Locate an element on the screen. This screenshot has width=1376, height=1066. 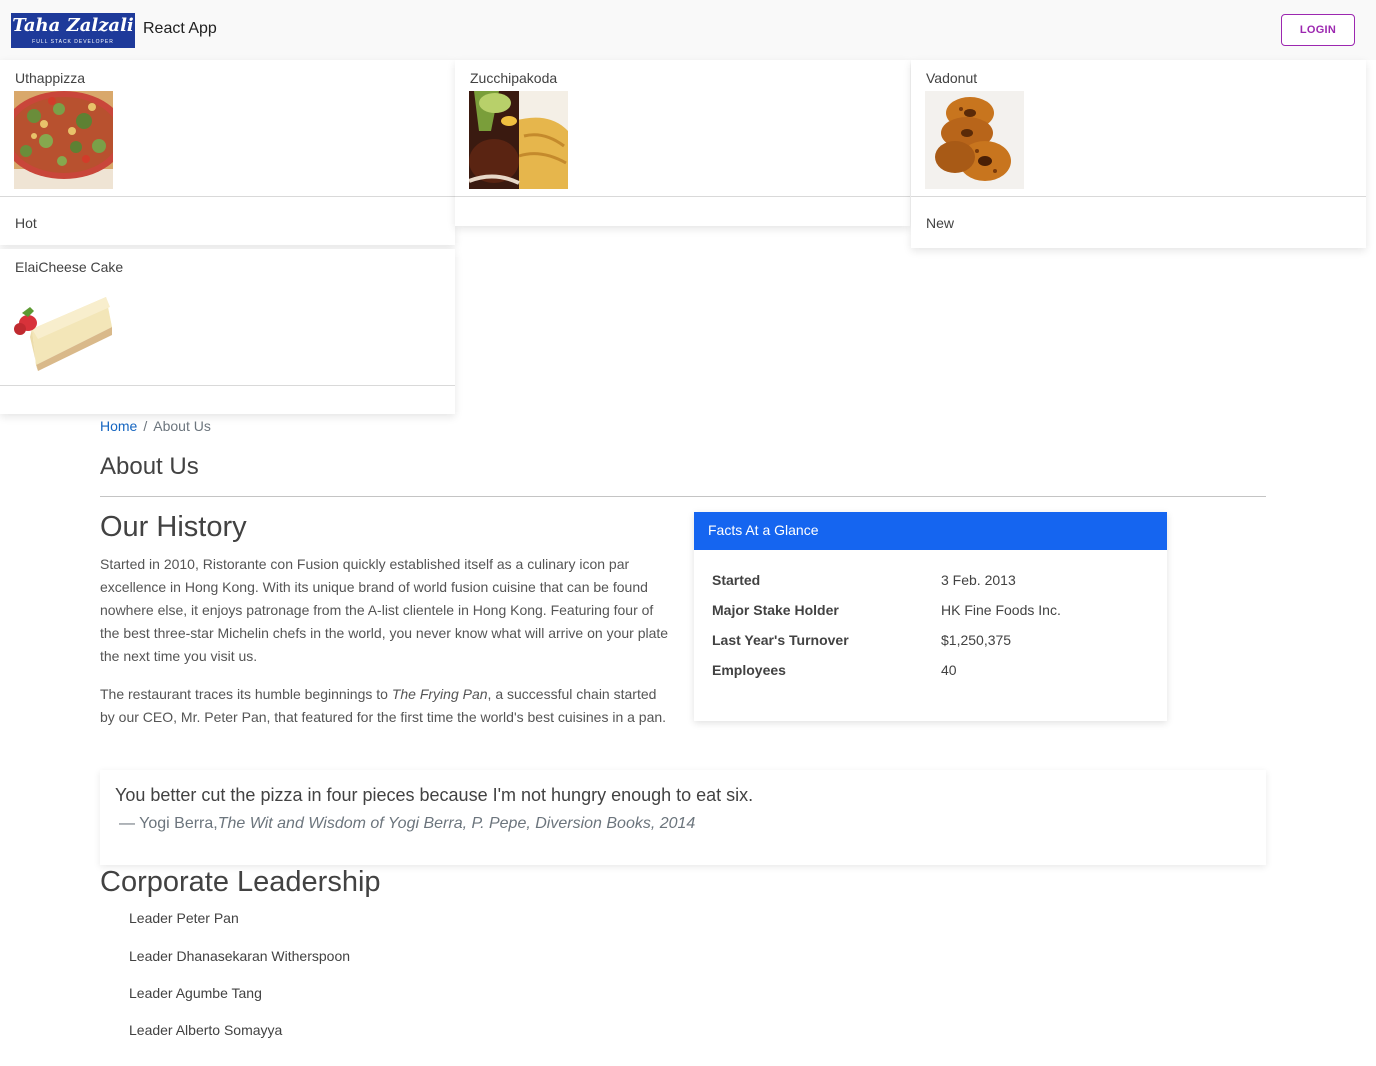
cheesecake-image is located at coordinates (63, 336).